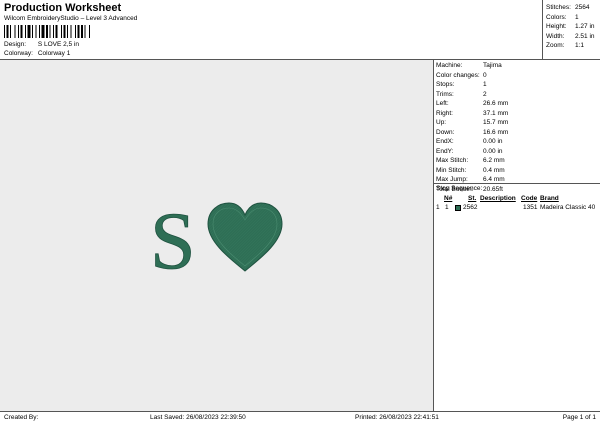  I want to click on stat-height: Height: 1.27 in, so click(570, 27).